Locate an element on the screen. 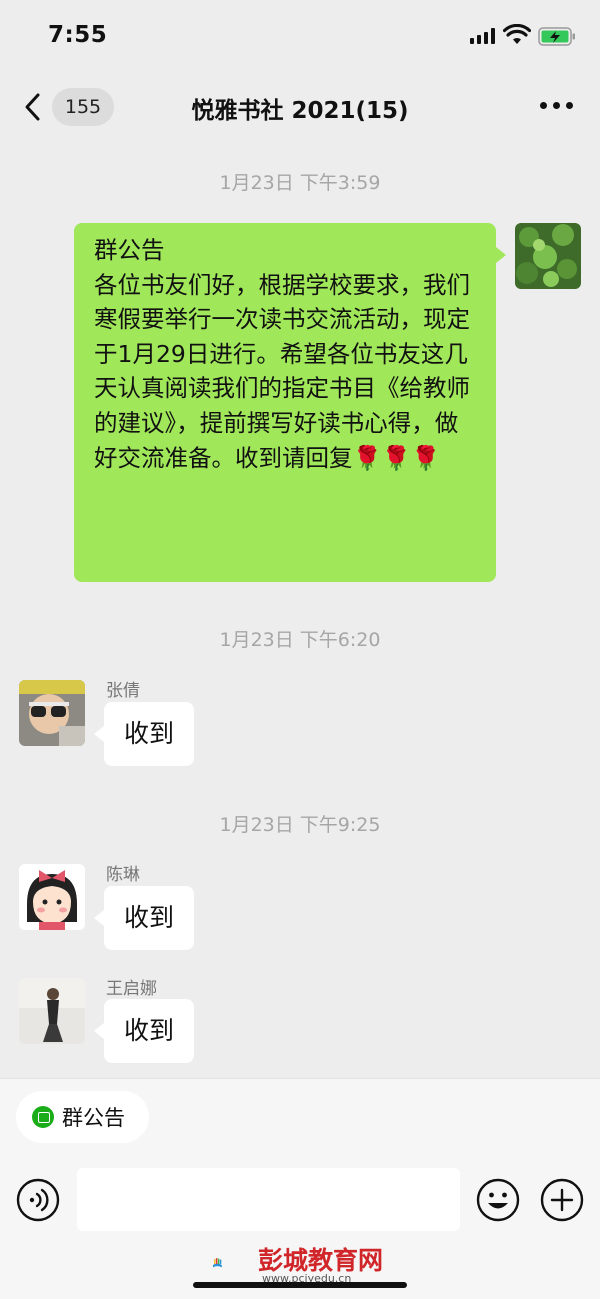 This screenshot has height=1299, width=600. clover-avatar-image is located at coordinates (548, 256).